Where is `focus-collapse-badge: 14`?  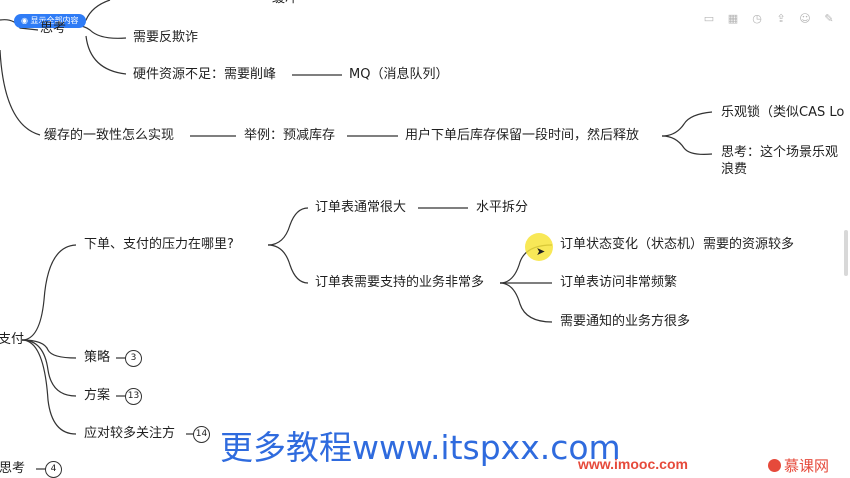 focus-collapse-badge: 14 is located at coordinates (201, 434).